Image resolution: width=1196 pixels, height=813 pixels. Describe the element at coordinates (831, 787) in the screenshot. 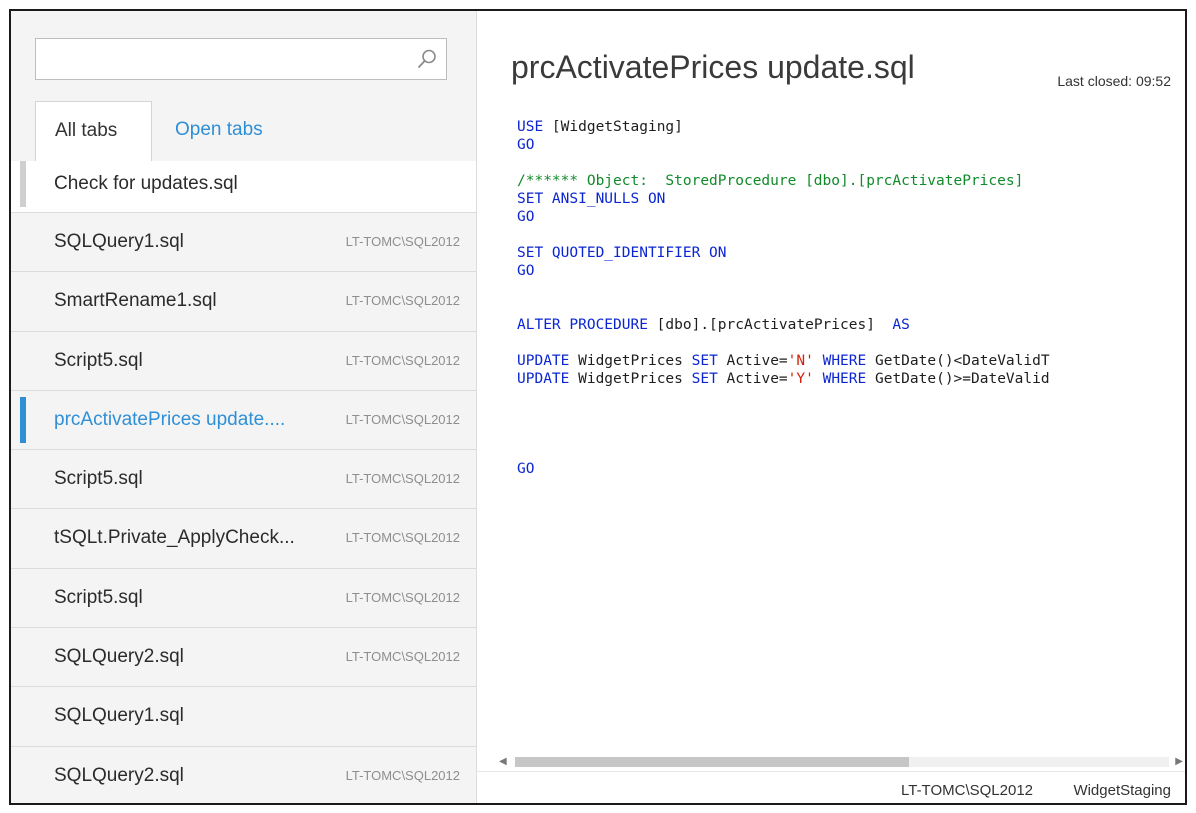

I see `status-bar: LT-TOMC\SQL2012 WidgetStaging` at that location.